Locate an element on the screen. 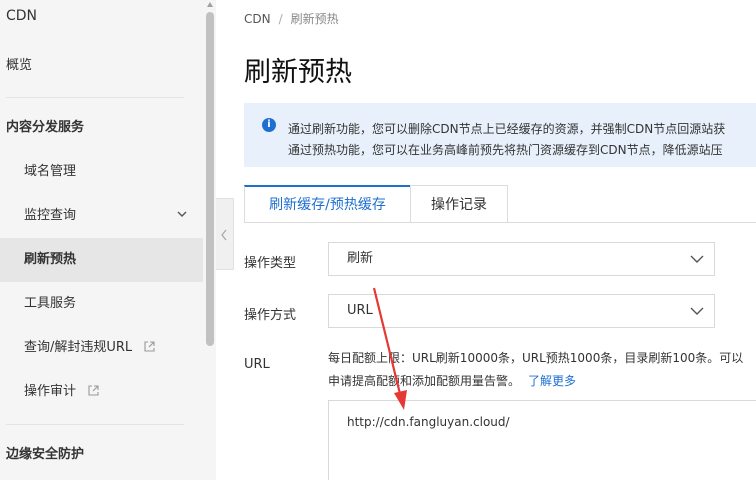  sidebar-item-violation-url: 查询/解封违规URL is located at coordinates (101, 348).